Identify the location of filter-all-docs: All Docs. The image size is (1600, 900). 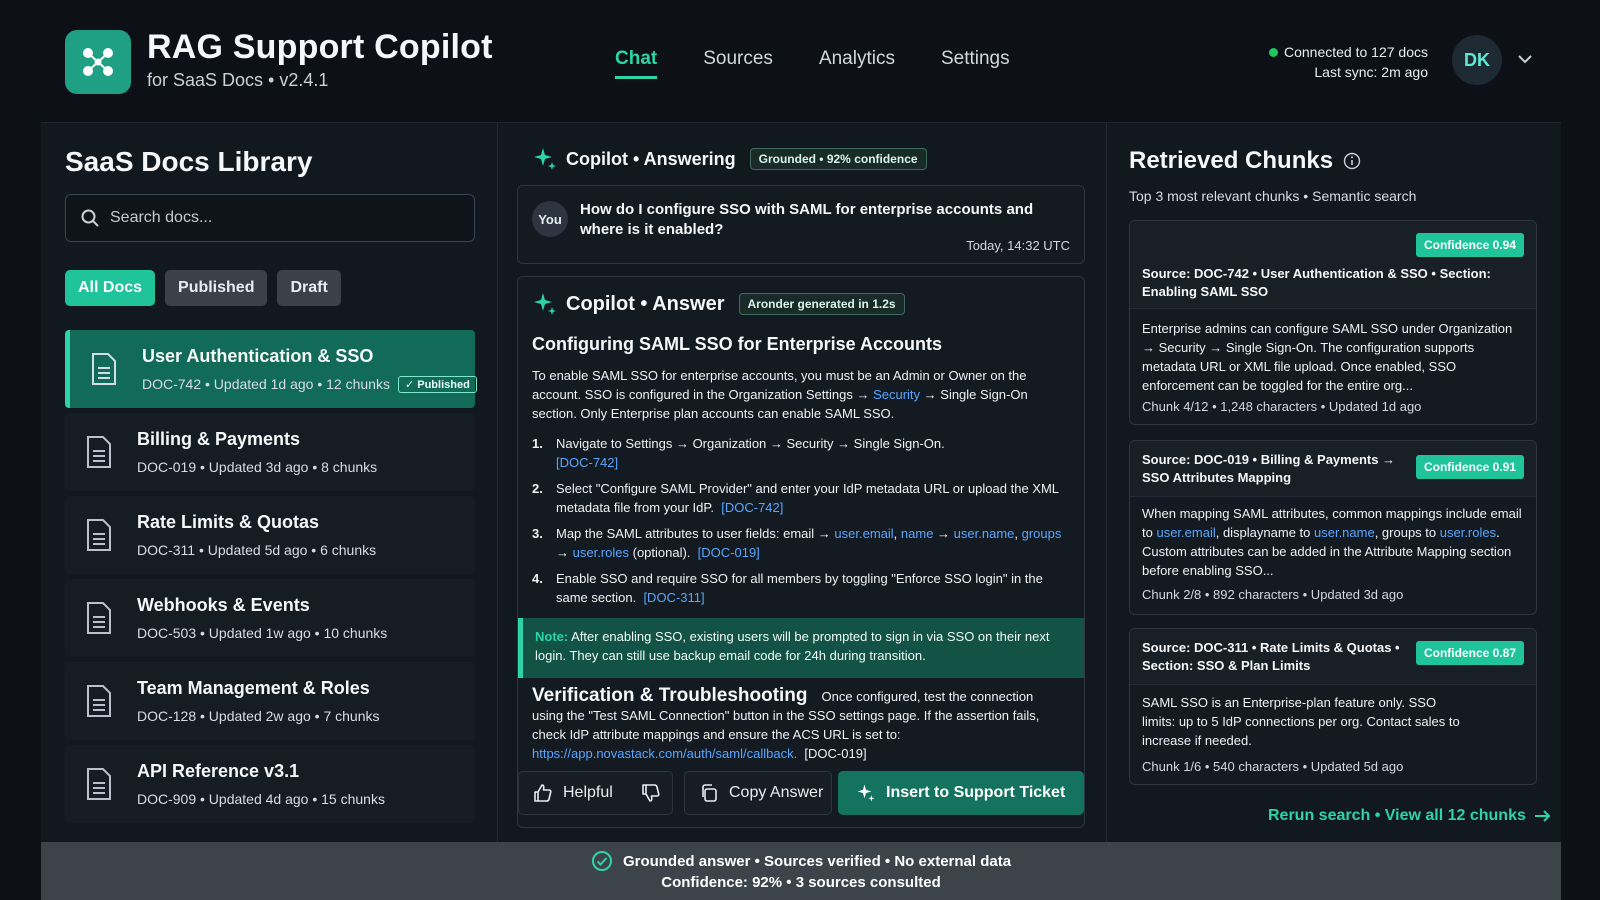
(110, 288).